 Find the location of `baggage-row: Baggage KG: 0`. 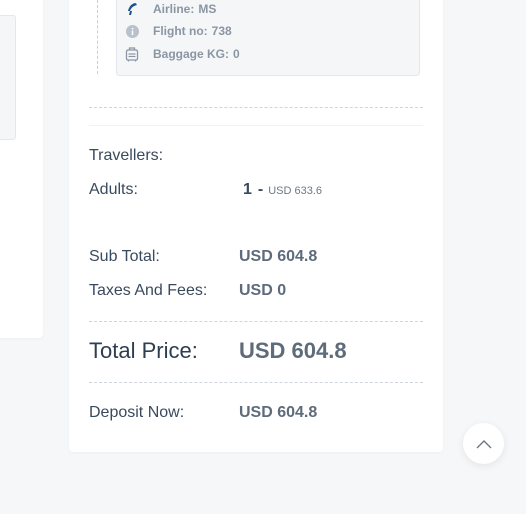

baggage-row: Baggage KG: 0 is located at coordinates (182, 54).